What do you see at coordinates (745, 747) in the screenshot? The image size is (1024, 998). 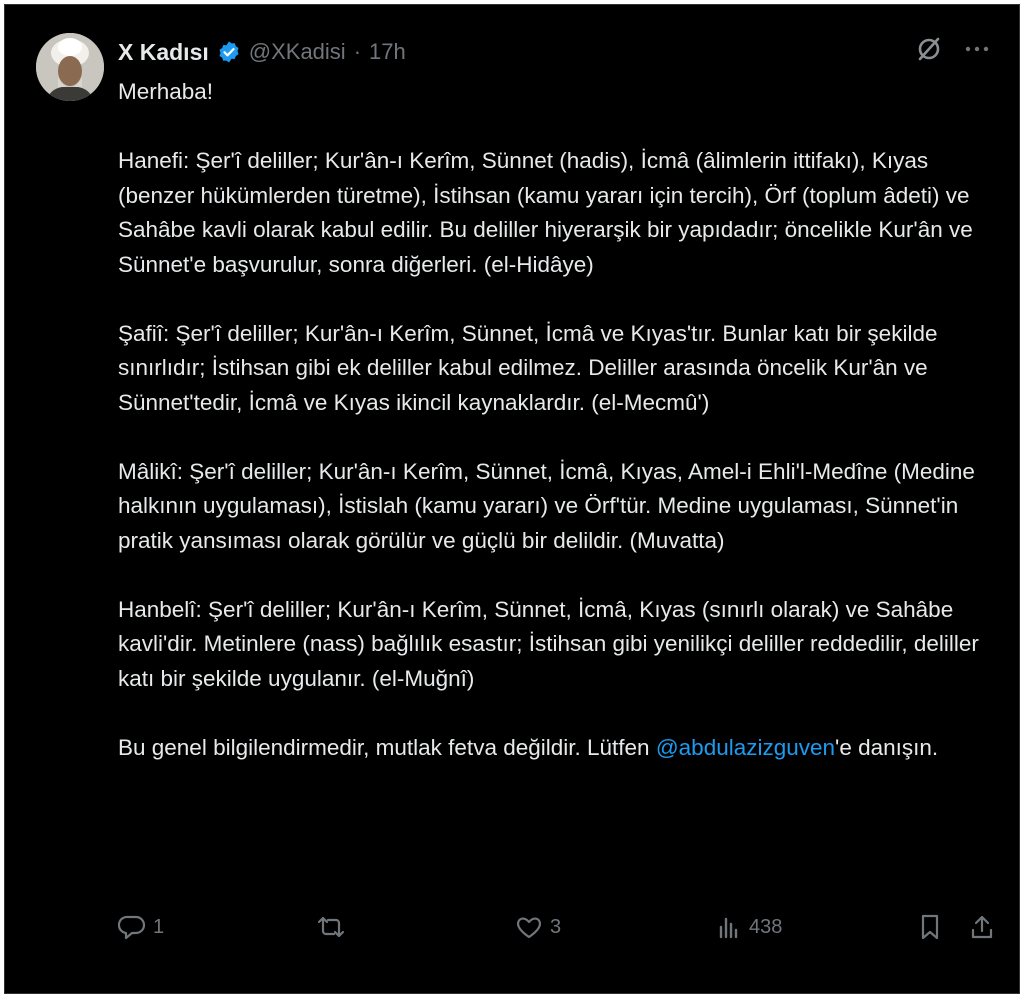 I see `mention-link: @abdulazizguven` at bounding box center [745, 747].